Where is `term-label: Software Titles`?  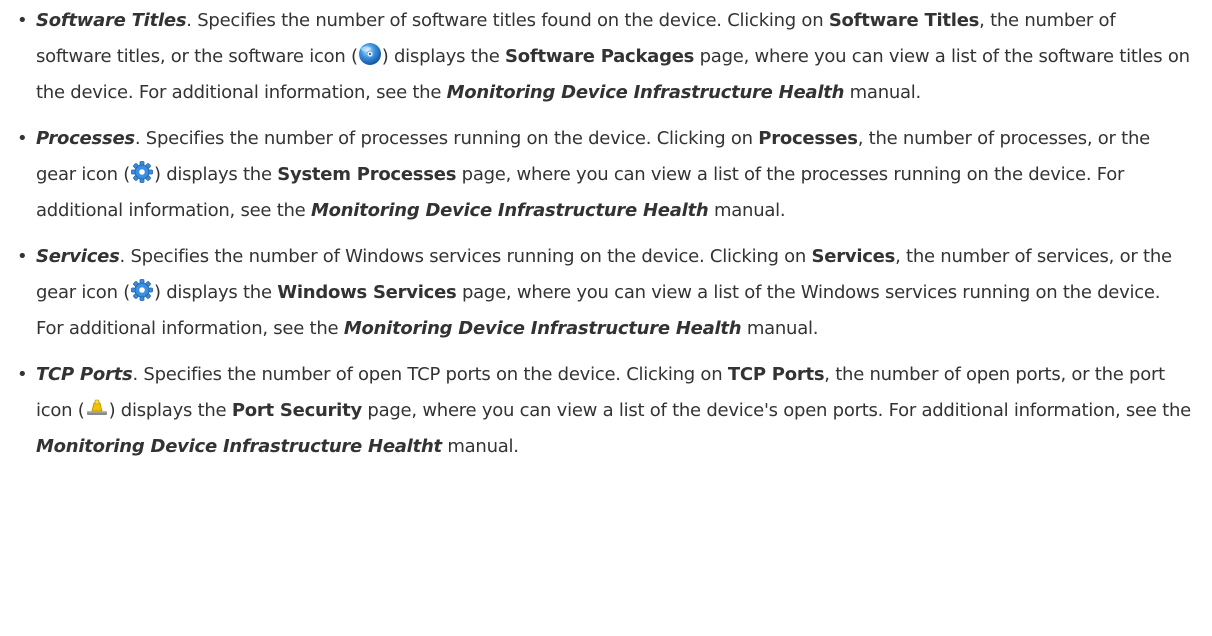 term-label: Software Titles is located at coordinates (111, 20).